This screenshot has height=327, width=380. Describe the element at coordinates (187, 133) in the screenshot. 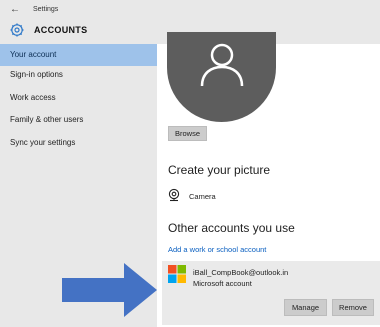

I see `browse-button: Browse` at that location.